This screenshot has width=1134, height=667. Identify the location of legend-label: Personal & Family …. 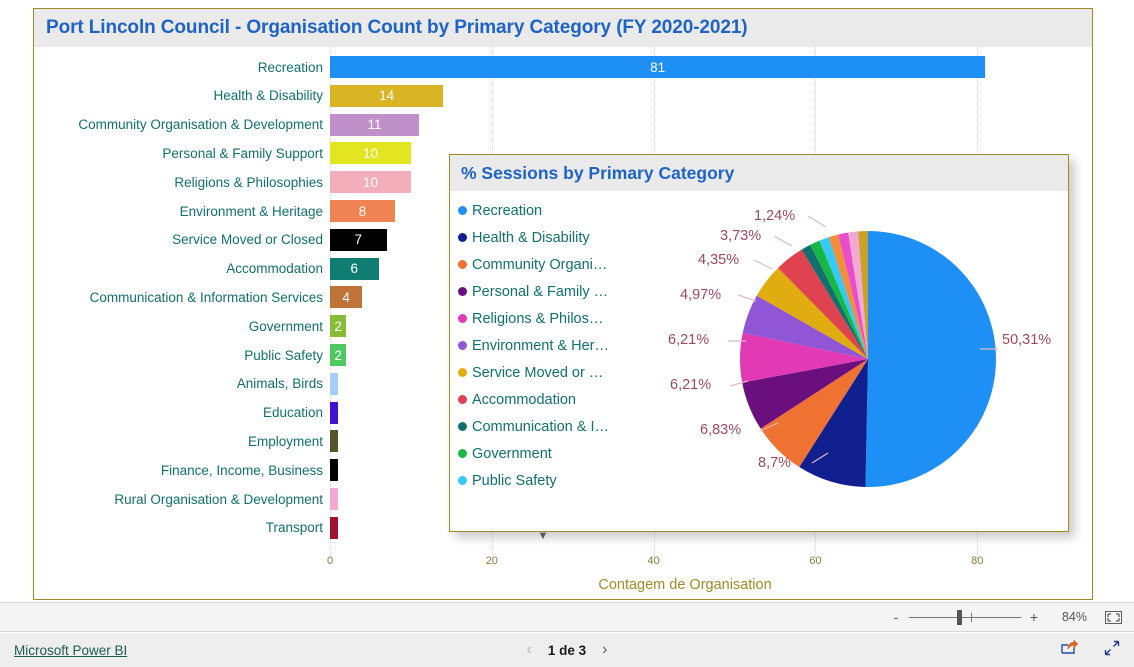
(540, 291).